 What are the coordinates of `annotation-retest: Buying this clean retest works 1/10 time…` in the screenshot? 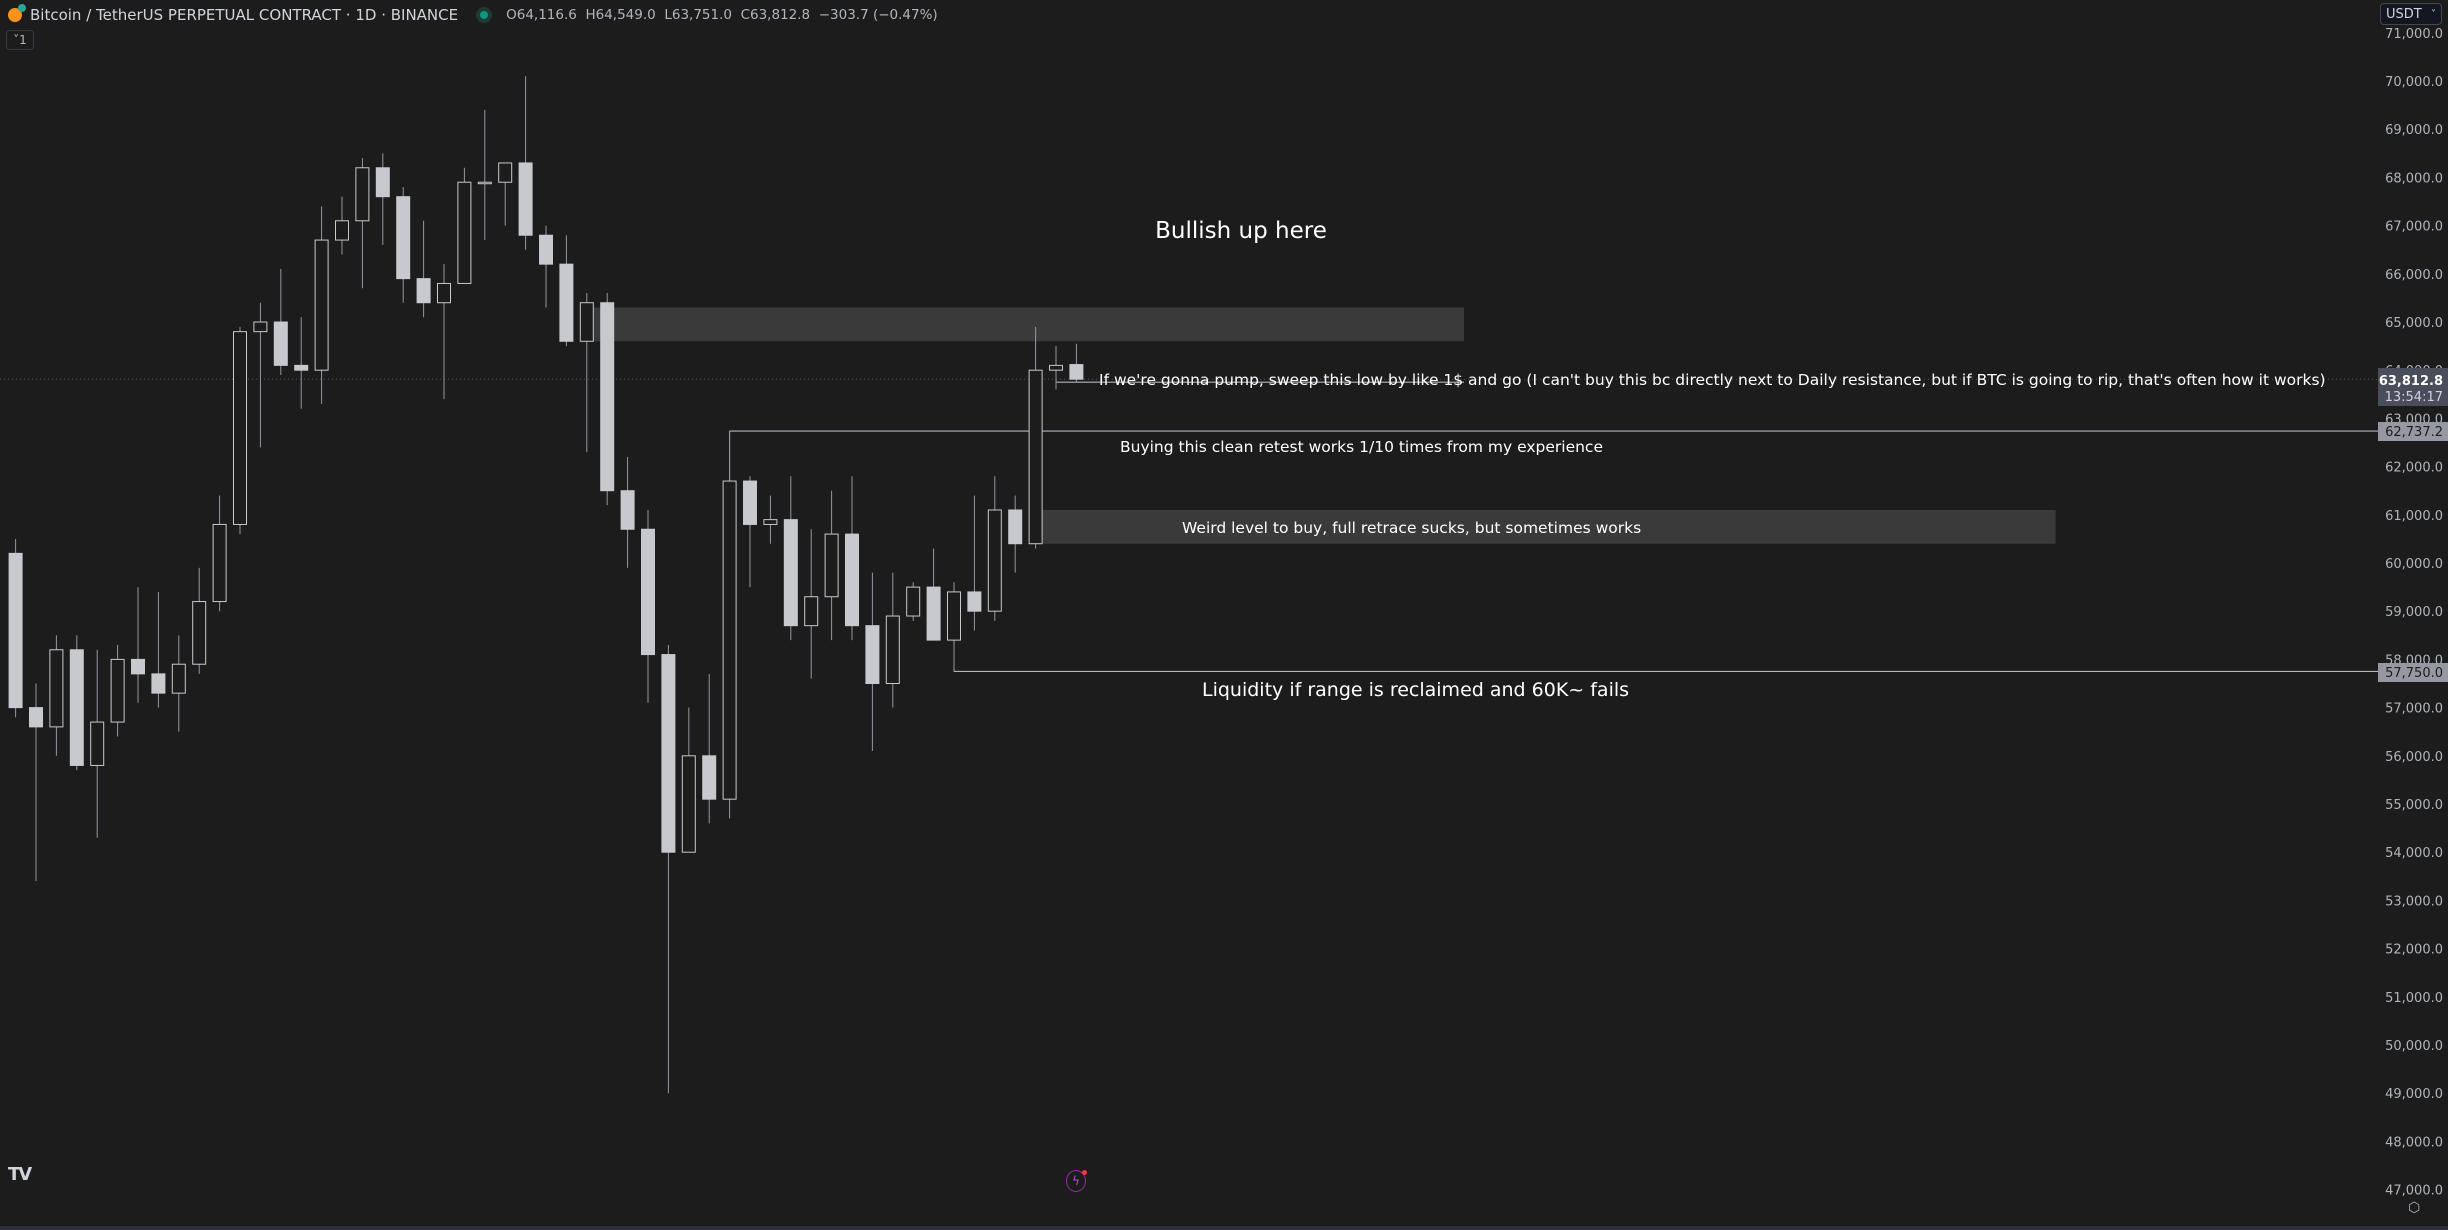 It's located at (1361, 447).